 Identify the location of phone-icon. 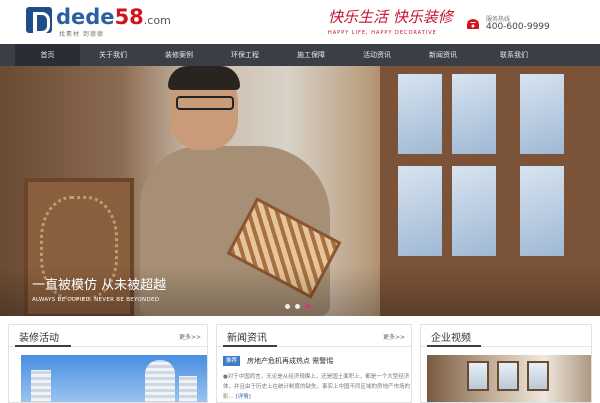
(473, 24).